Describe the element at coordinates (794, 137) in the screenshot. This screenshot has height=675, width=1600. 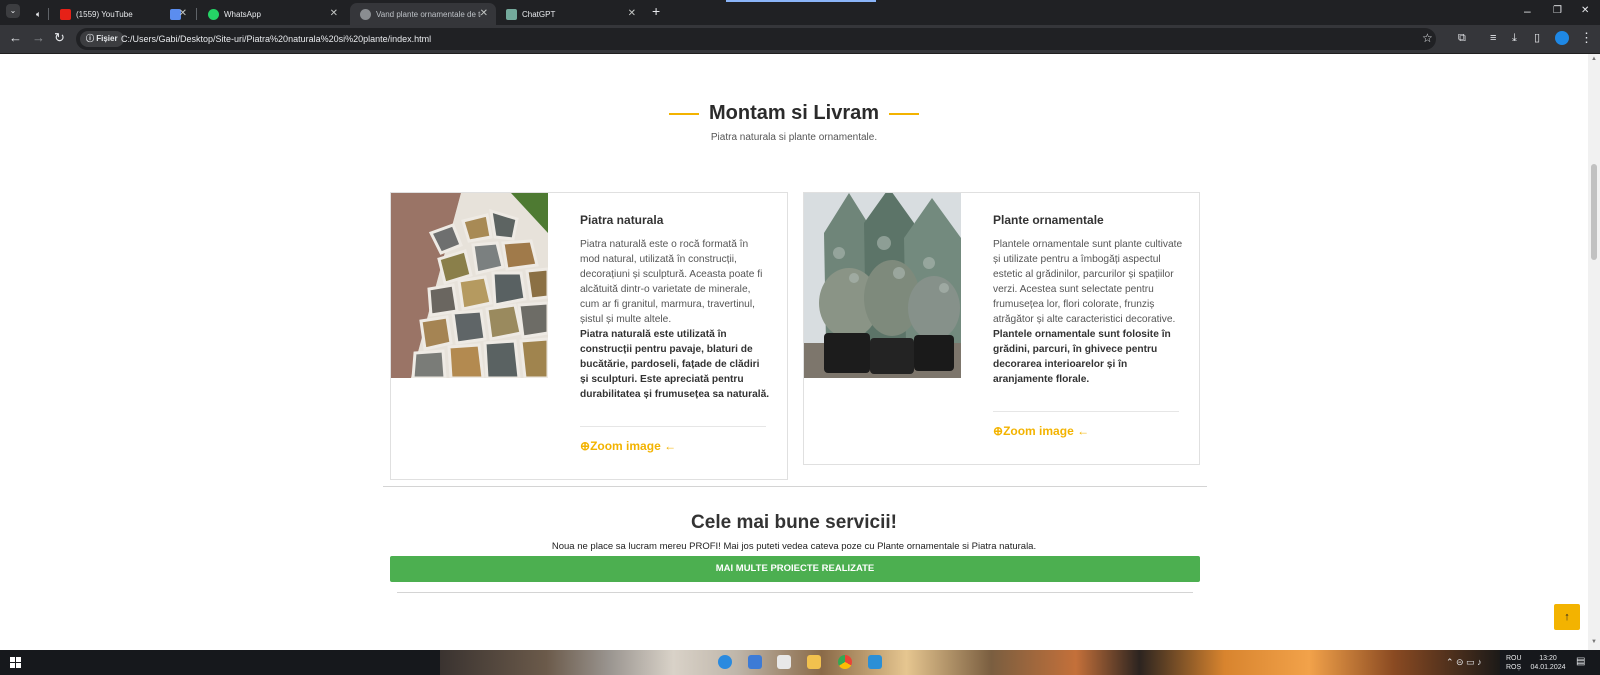
I see `section-subtitle: Piatra naturala si plante ornamentale.` at that location.